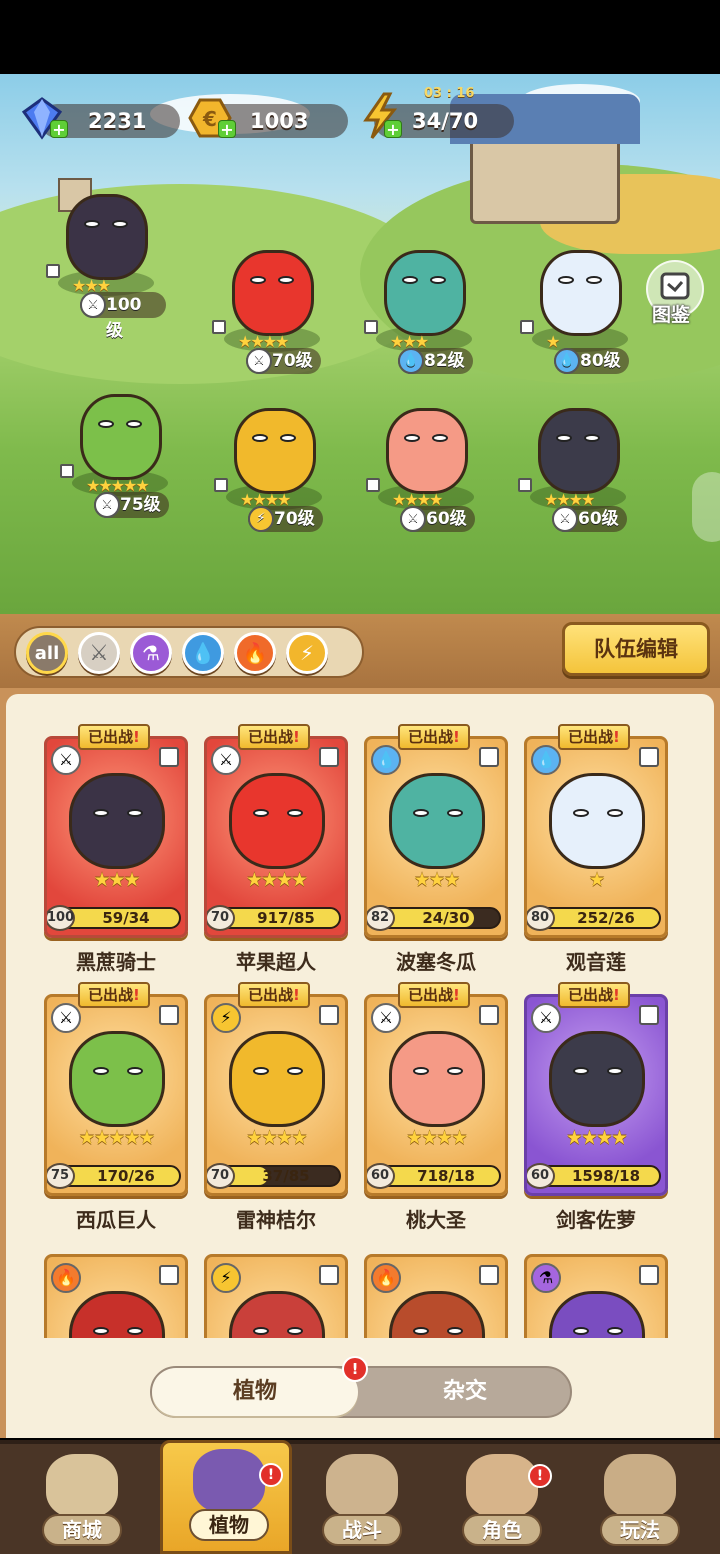  What do you see at coordinates (444, 361) in the screenshot?
I see `hero-level: 82级` at bounding box center [444, 361].